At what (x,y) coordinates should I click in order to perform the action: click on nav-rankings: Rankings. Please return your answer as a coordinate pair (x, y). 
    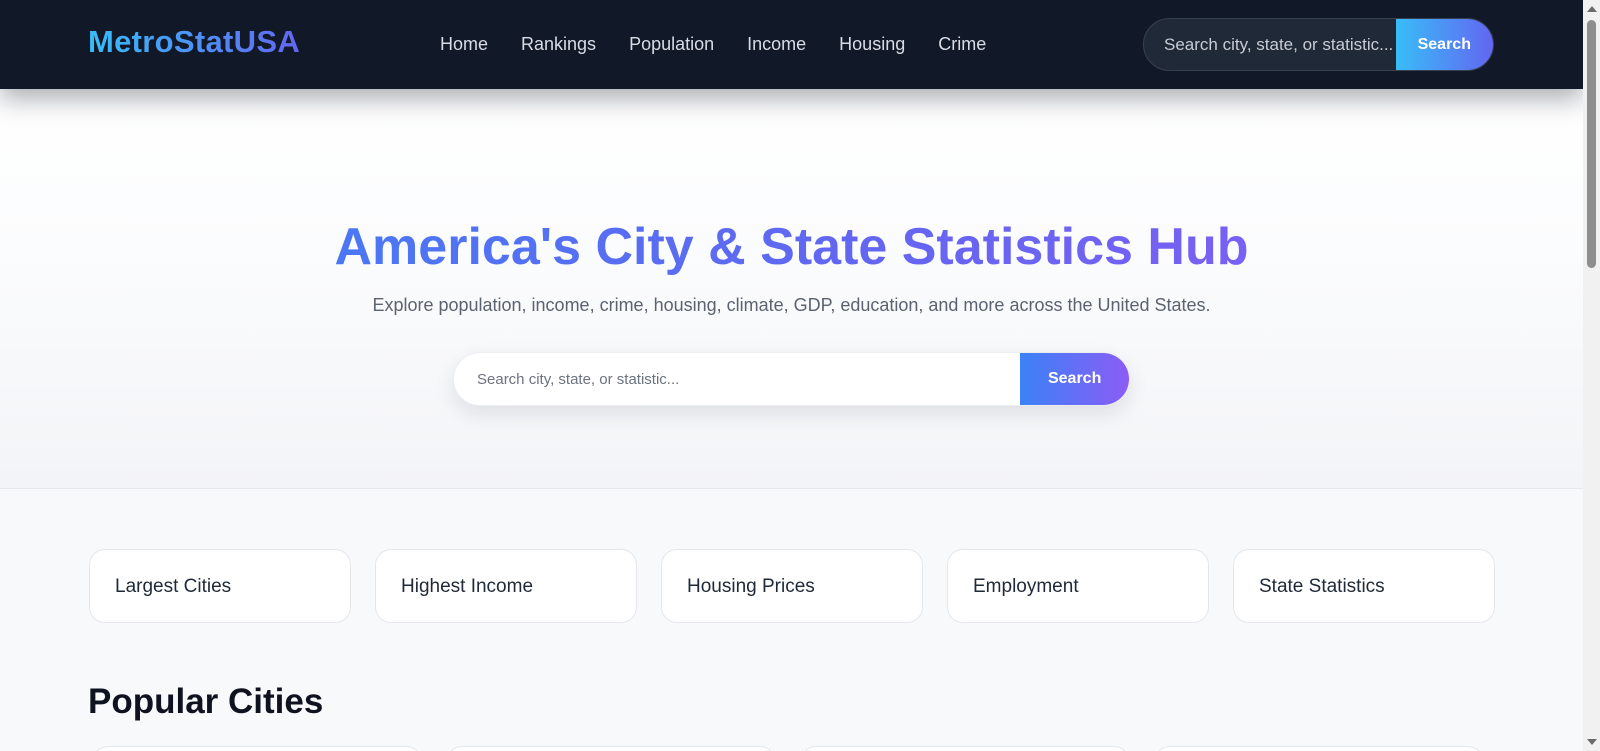
    Looking at the image, I should click on (558, 44).